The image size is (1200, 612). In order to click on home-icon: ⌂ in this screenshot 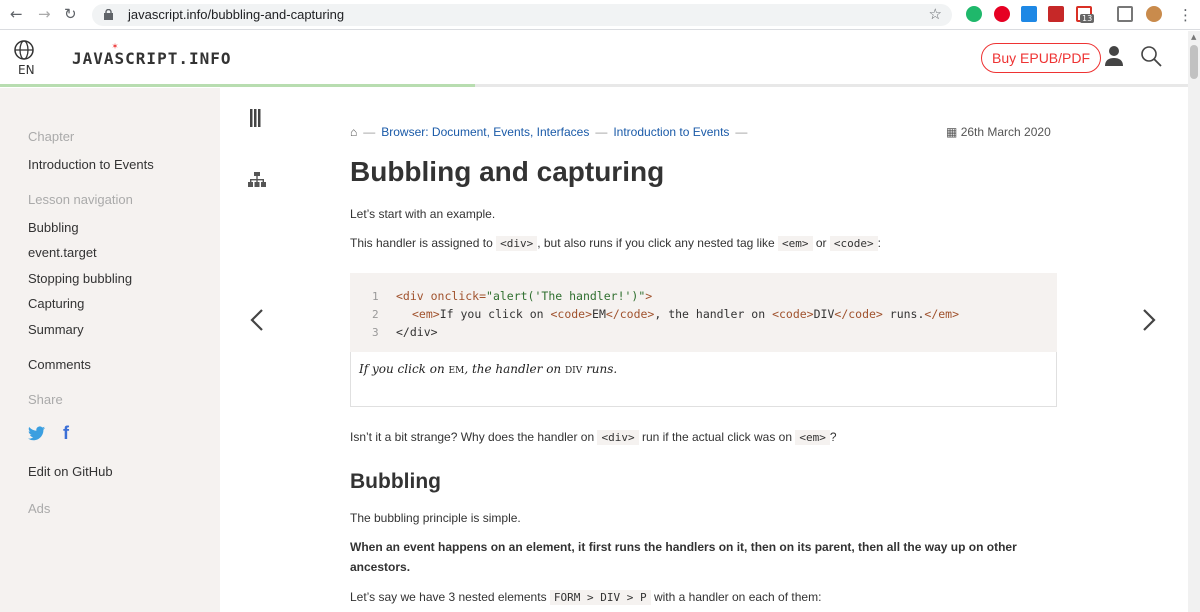, I will do `click(353, 132)`.